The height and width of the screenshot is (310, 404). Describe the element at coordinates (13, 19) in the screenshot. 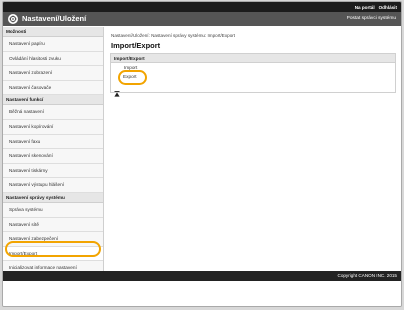

I see `gear-settings-icon` at that location.